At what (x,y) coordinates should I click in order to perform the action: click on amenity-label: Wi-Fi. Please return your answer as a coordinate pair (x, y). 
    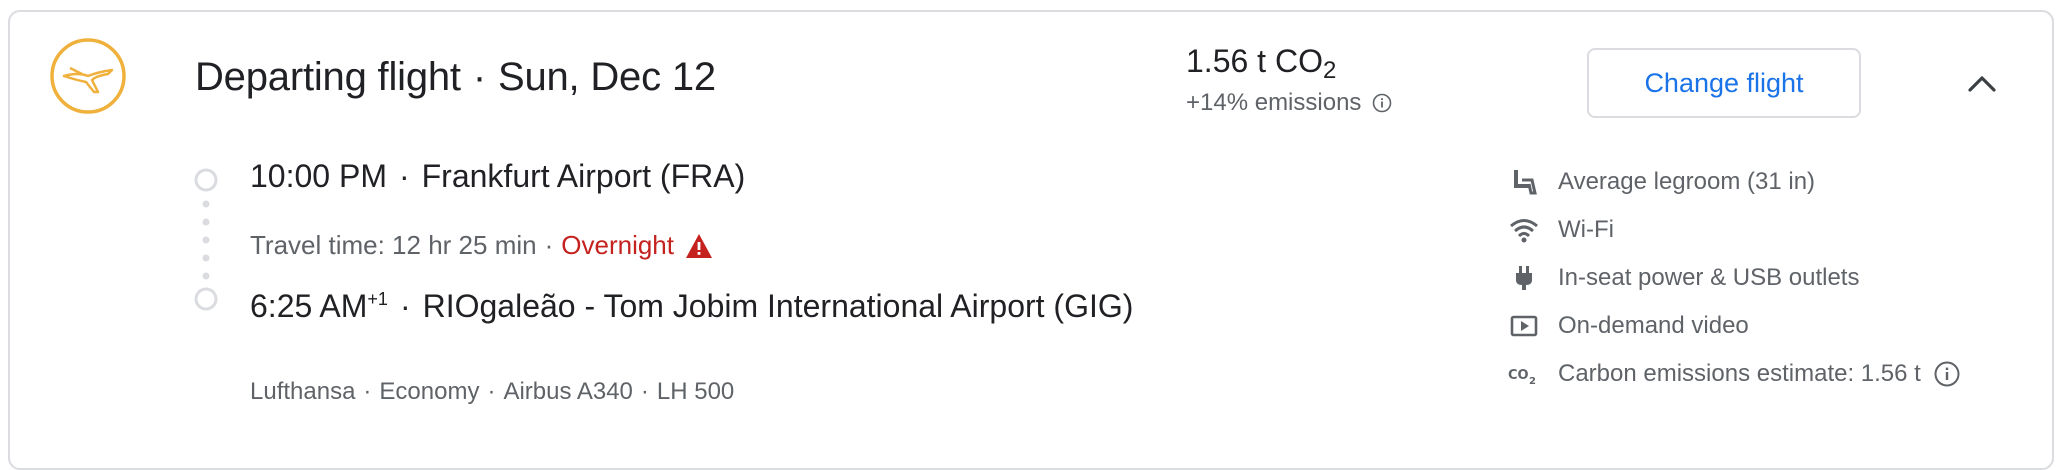
    Looking at the image, I should click on (1586, 229).